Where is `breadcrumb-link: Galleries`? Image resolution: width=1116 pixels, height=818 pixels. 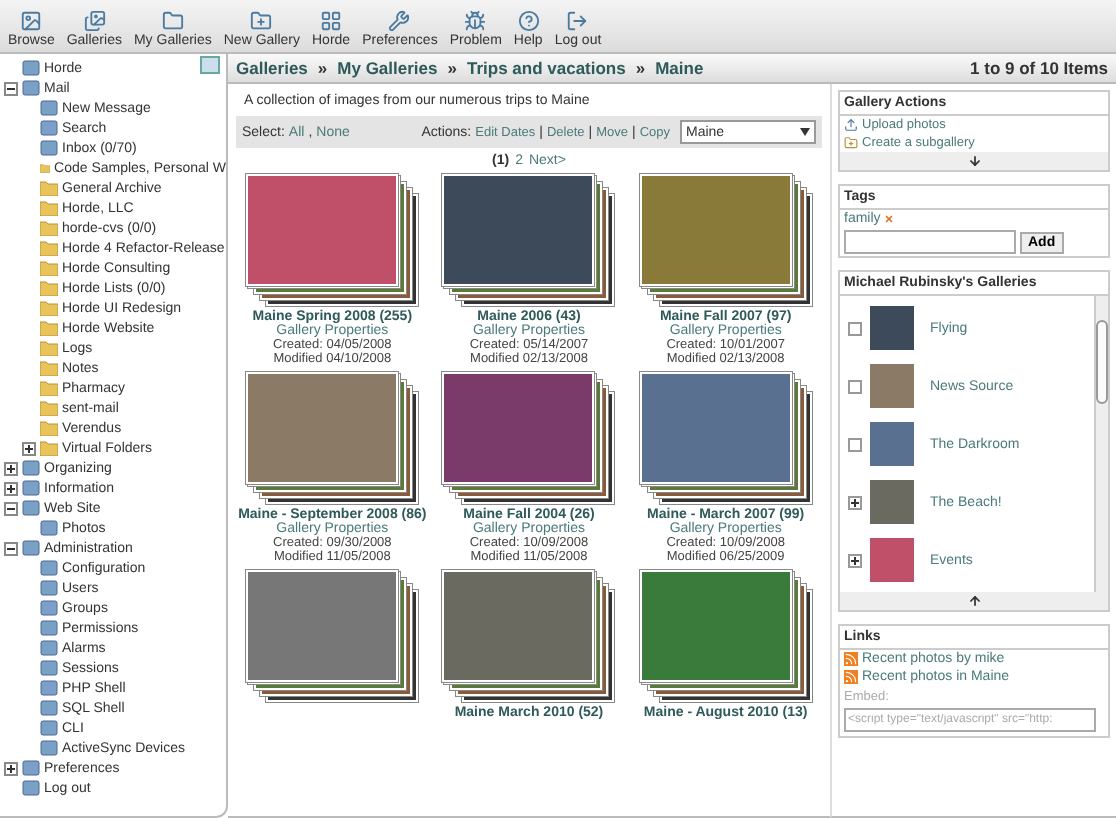
breadcrumb-link: Galleries is located at coordinates (272, 68).